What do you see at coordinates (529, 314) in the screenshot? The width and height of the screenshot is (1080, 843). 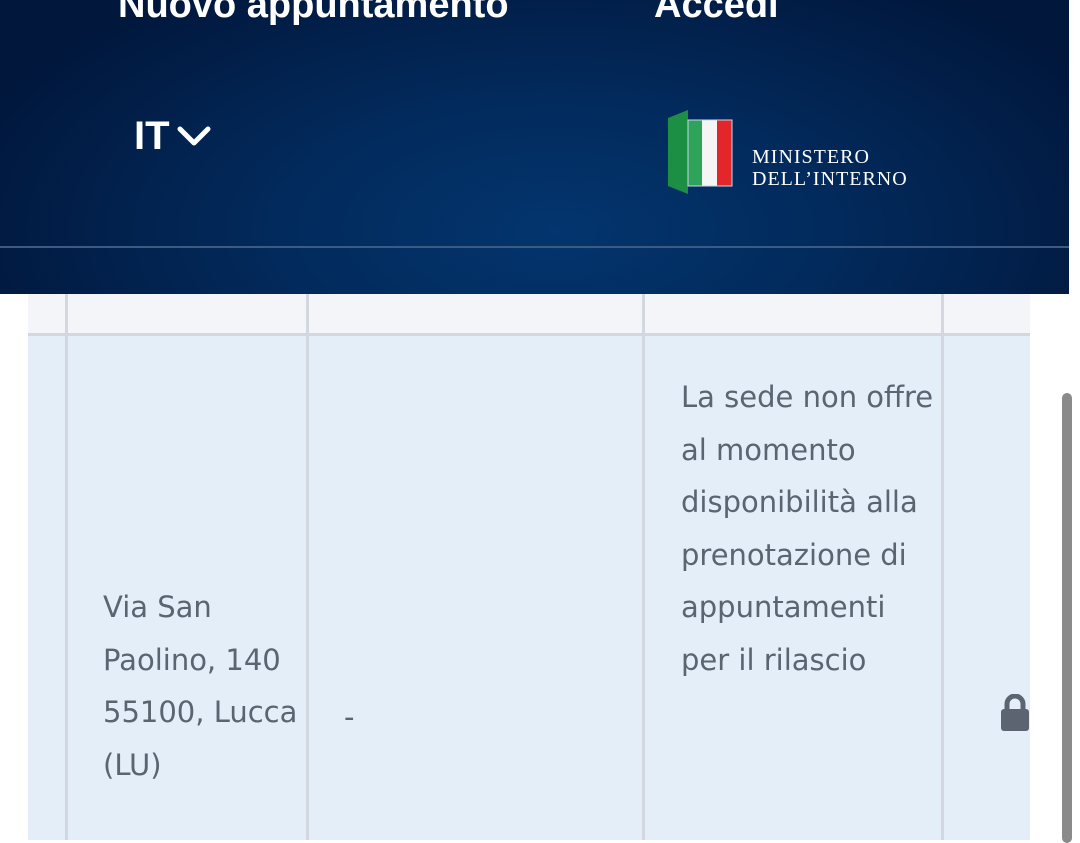 I see `table-header-row` at bounding box center [529, 314].